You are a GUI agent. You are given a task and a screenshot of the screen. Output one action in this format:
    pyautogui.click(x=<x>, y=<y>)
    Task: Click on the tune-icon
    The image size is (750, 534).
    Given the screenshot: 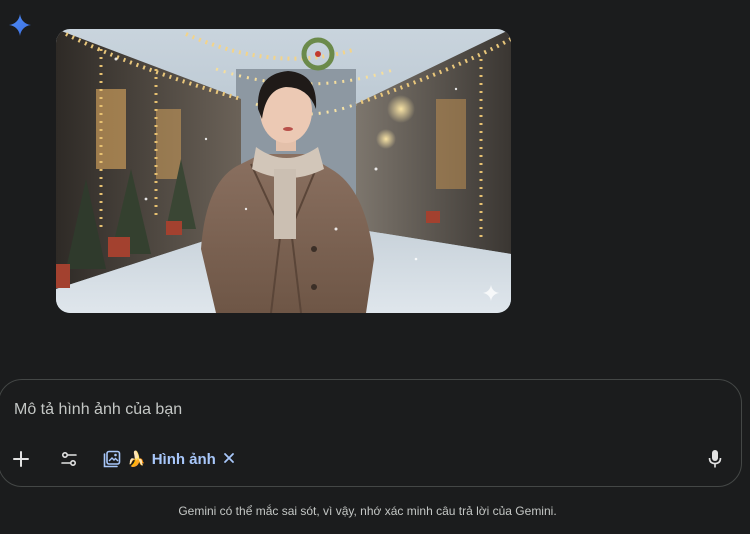 What is the action you would take?
    pyautogui.click(x=69, y=459)
    